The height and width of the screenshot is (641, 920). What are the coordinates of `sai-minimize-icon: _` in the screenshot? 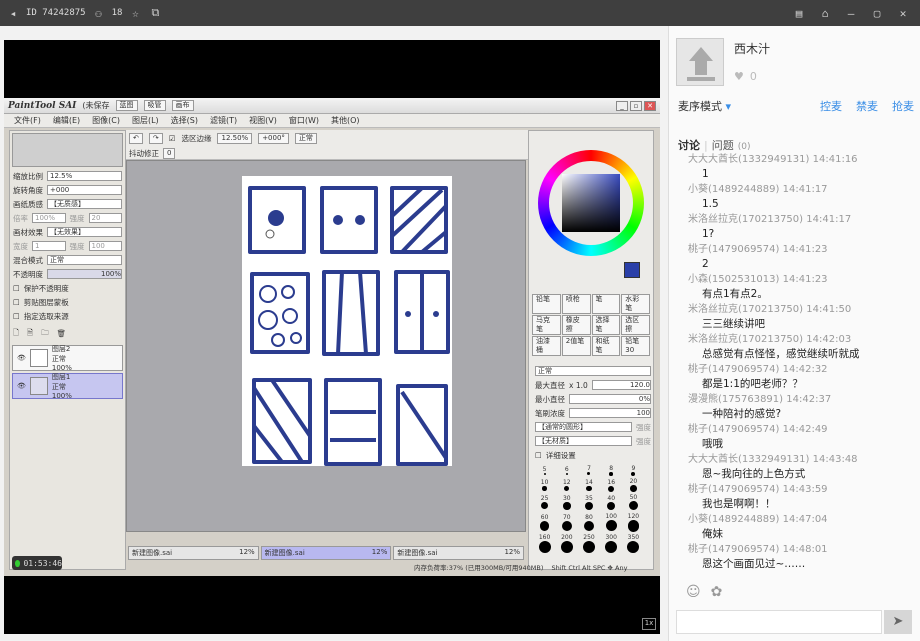 It's located at (622, 105).